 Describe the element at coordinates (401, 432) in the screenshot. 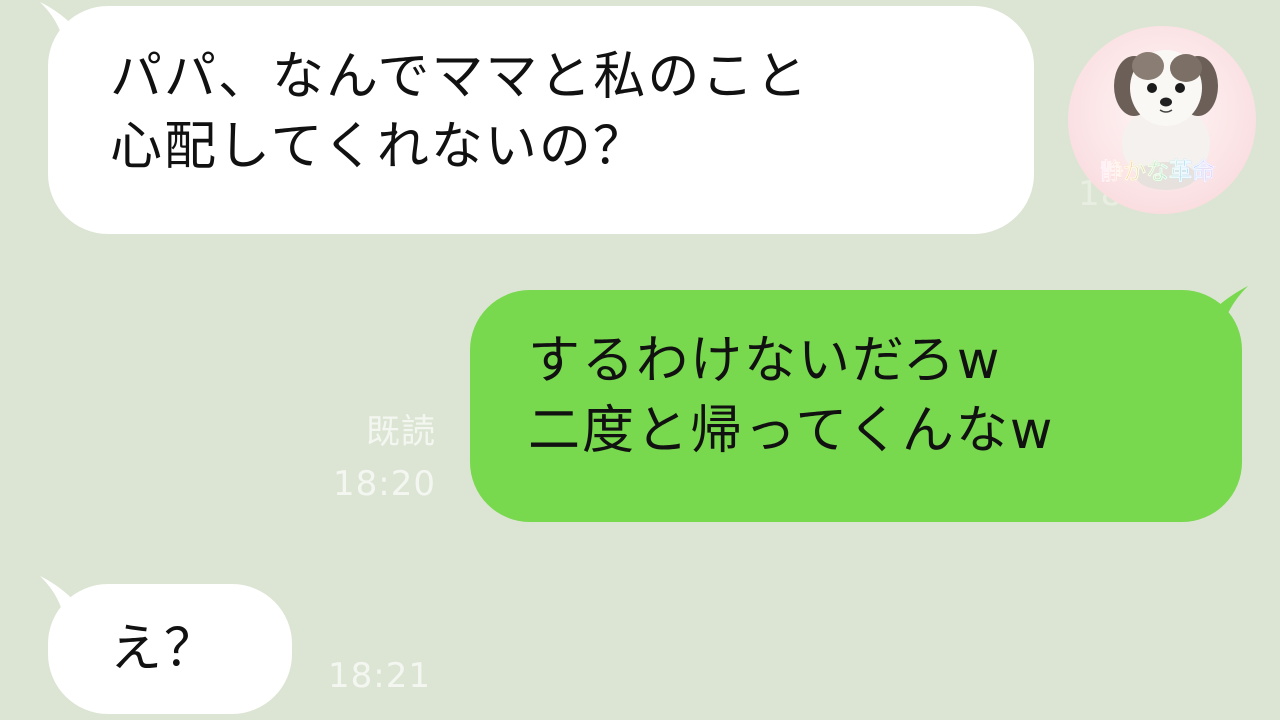

I see `read-receipt: 既読` at that location.